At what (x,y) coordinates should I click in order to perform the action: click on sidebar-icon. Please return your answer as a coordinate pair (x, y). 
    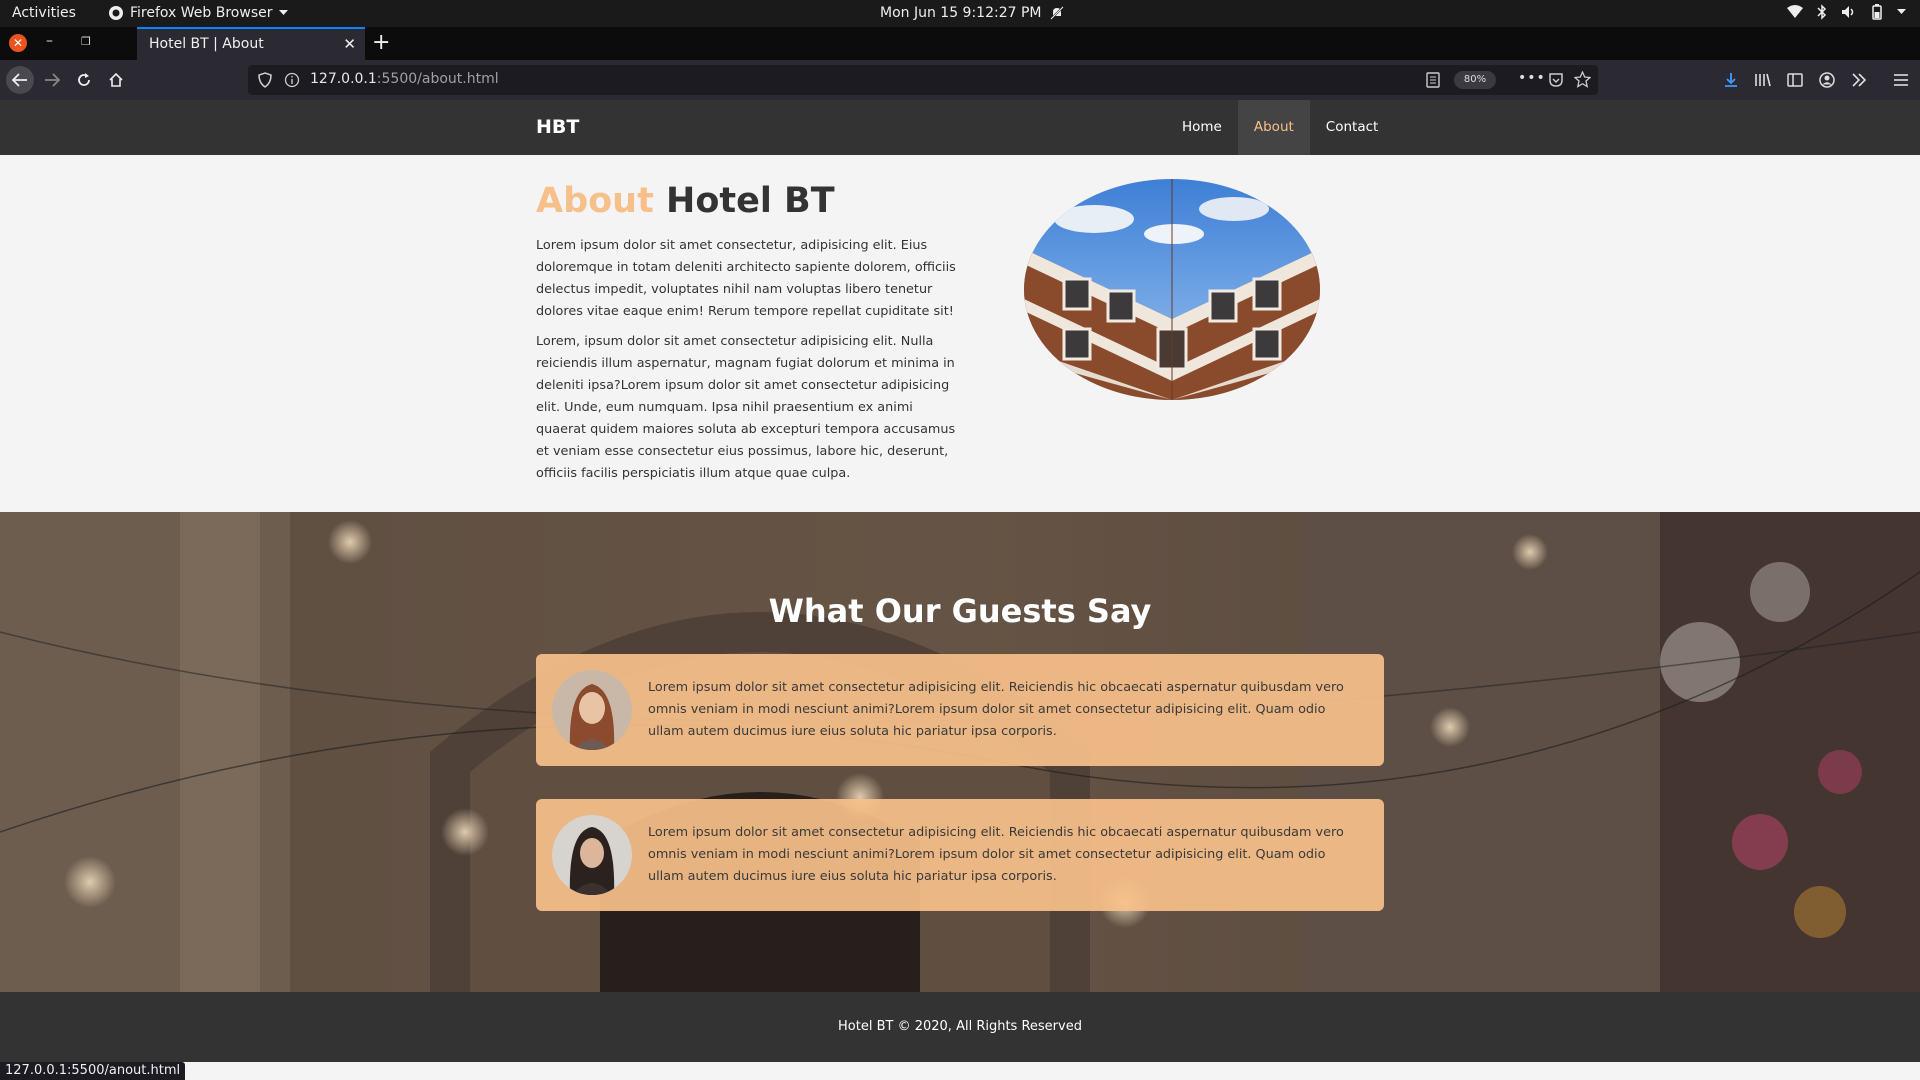
    Looking at the image, I should click on (1795, 80).